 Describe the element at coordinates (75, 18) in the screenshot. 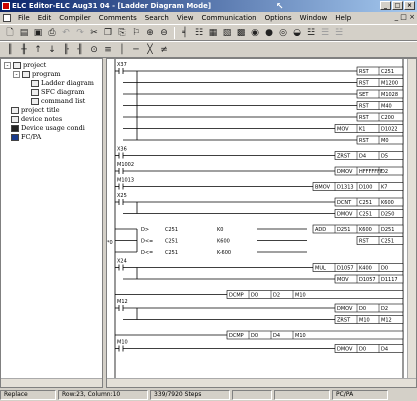

I see `menu-compiler: Compiler` at that location.